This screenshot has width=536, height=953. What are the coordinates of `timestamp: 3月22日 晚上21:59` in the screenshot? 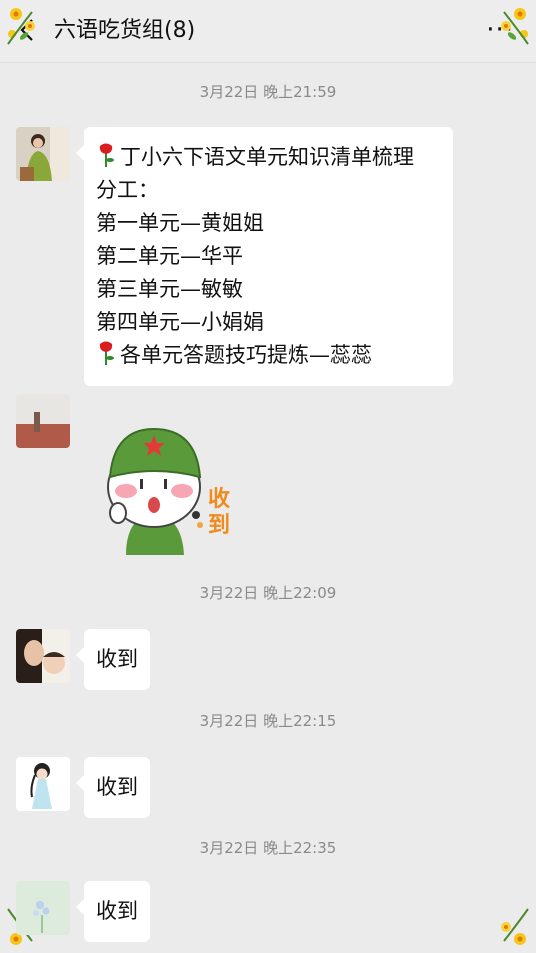 It's located at (268, 92).